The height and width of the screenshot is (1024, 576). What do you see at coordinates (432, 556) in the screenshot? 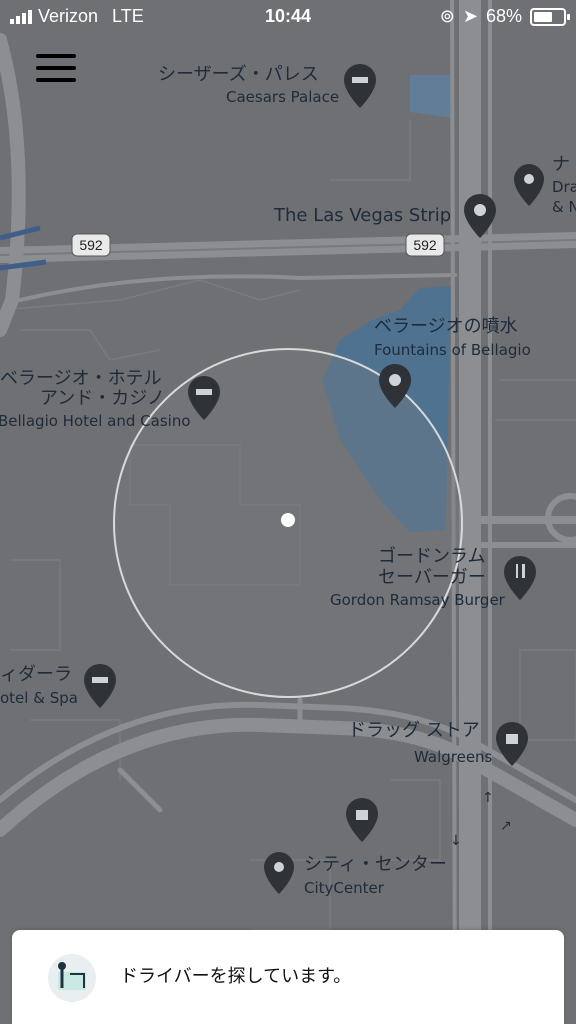
I see `place-label-ja: ゴードンラム` at bounding box center [432, 556].